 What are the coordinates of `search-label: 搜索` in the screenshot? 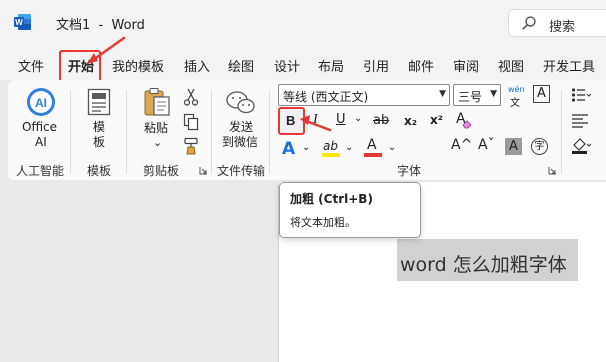 It's located at (562, 27).